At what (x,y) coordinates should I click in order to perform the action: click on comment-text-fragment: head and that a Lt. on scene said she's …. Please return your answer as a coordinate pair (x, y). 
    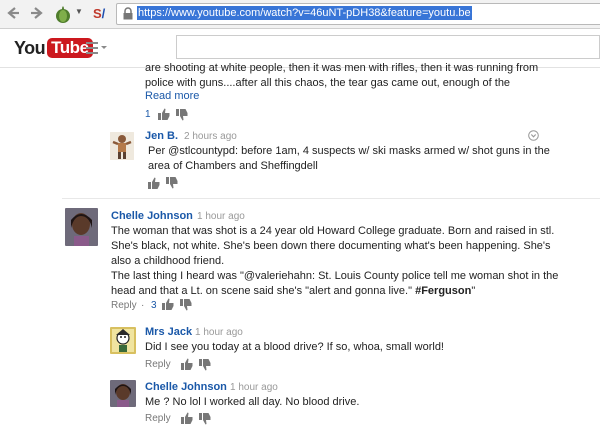
    Looking at the image, I should click on (262, 291).